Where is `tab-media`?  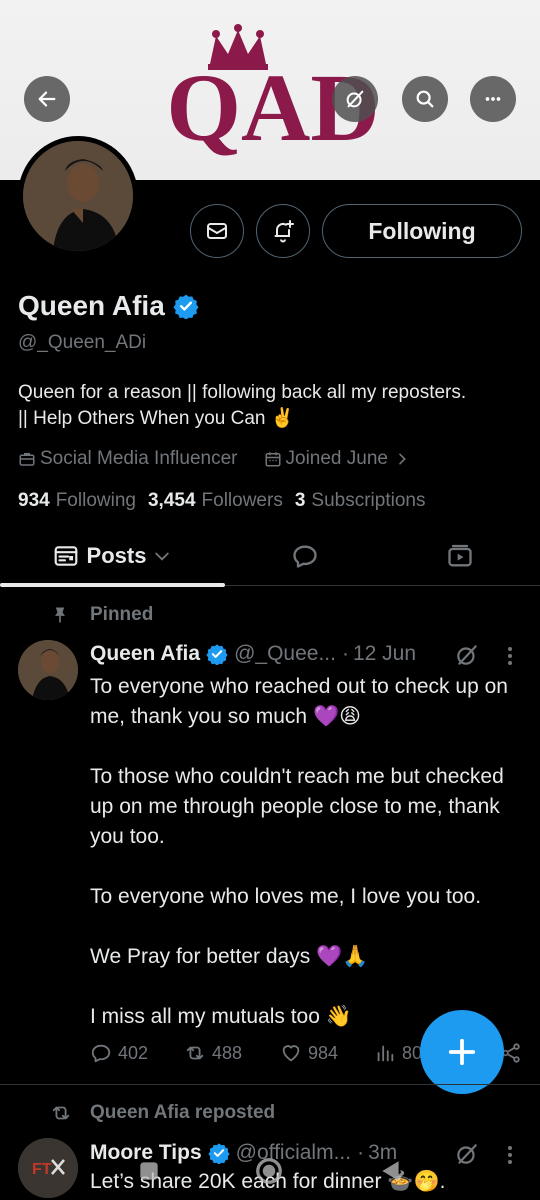
tab-media is located at coordinates (460, 556).